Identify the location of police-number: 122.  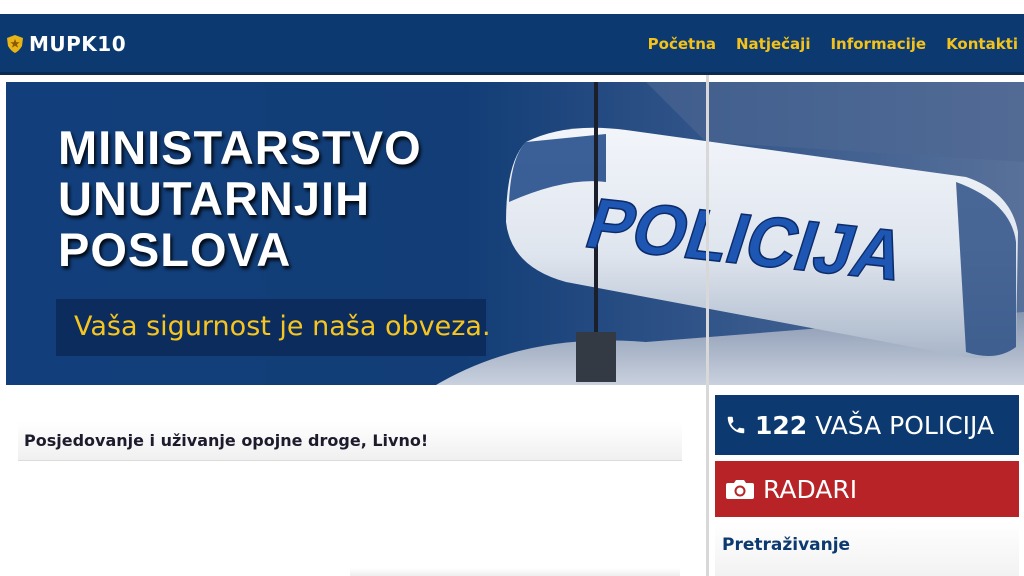
(781, 425).